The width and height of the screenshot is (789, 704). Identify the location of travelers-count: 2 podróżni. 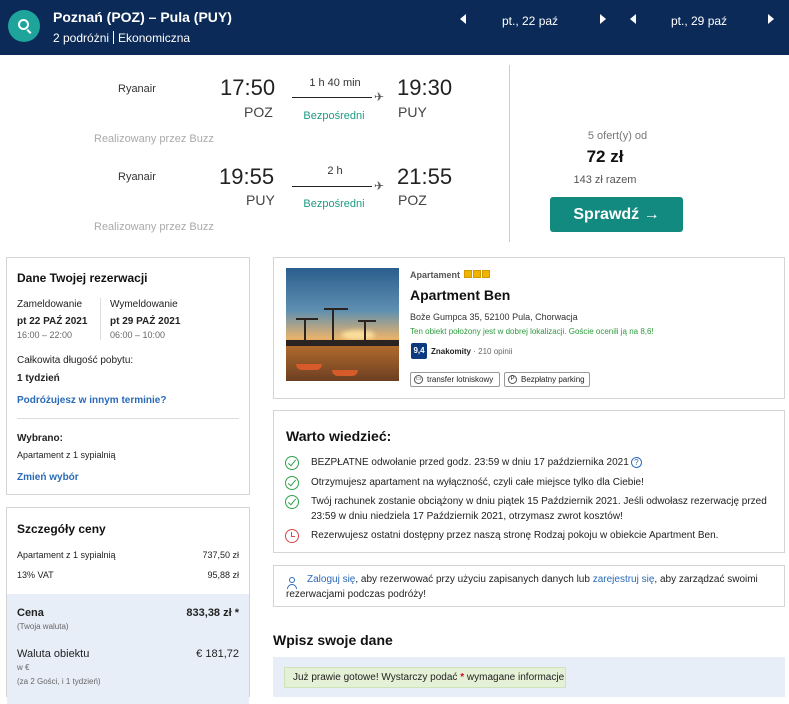
(81, 38).